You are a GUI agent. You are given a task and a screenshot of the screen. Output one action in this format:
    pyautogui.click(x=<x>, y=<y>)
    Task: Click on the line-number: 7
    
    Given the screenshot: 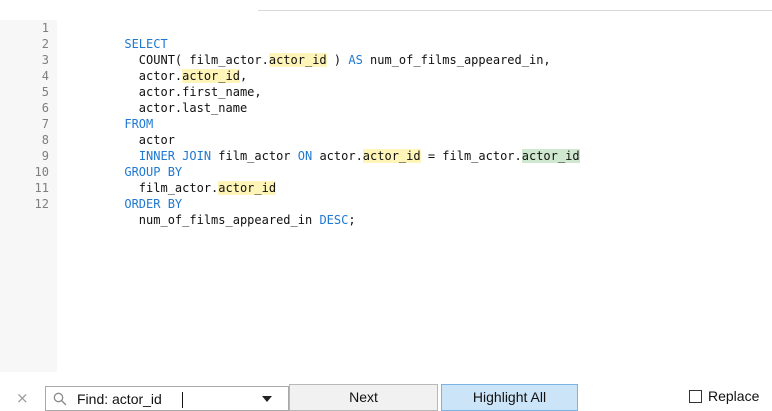 What is the action you would take?
    pyautogui.click(x=45, y=124)
    